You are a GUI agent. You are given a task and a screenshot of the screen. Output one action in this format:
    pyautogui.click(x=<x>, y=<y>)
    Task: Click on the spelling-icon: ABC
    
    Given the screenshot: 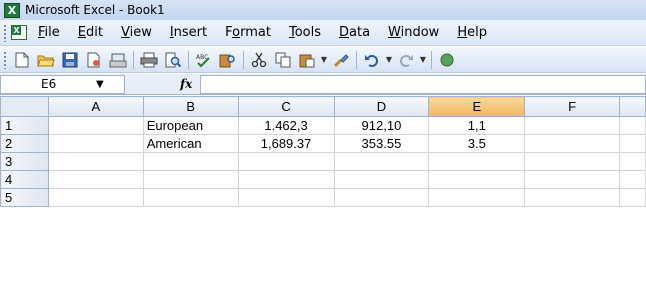 What is the action you would take?
    pyautogui.click(x=204, y=60)
    